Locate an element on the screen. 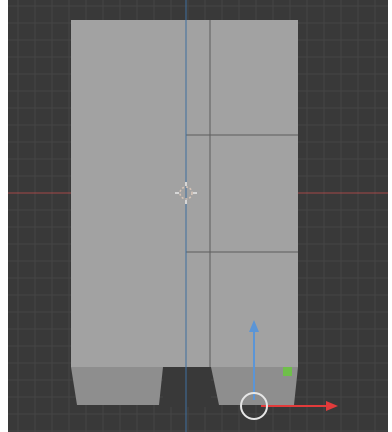 Image resolution: width=392 pixels, height=432 pixels. mesh-notch-gap is located at coordinates (187, 387).